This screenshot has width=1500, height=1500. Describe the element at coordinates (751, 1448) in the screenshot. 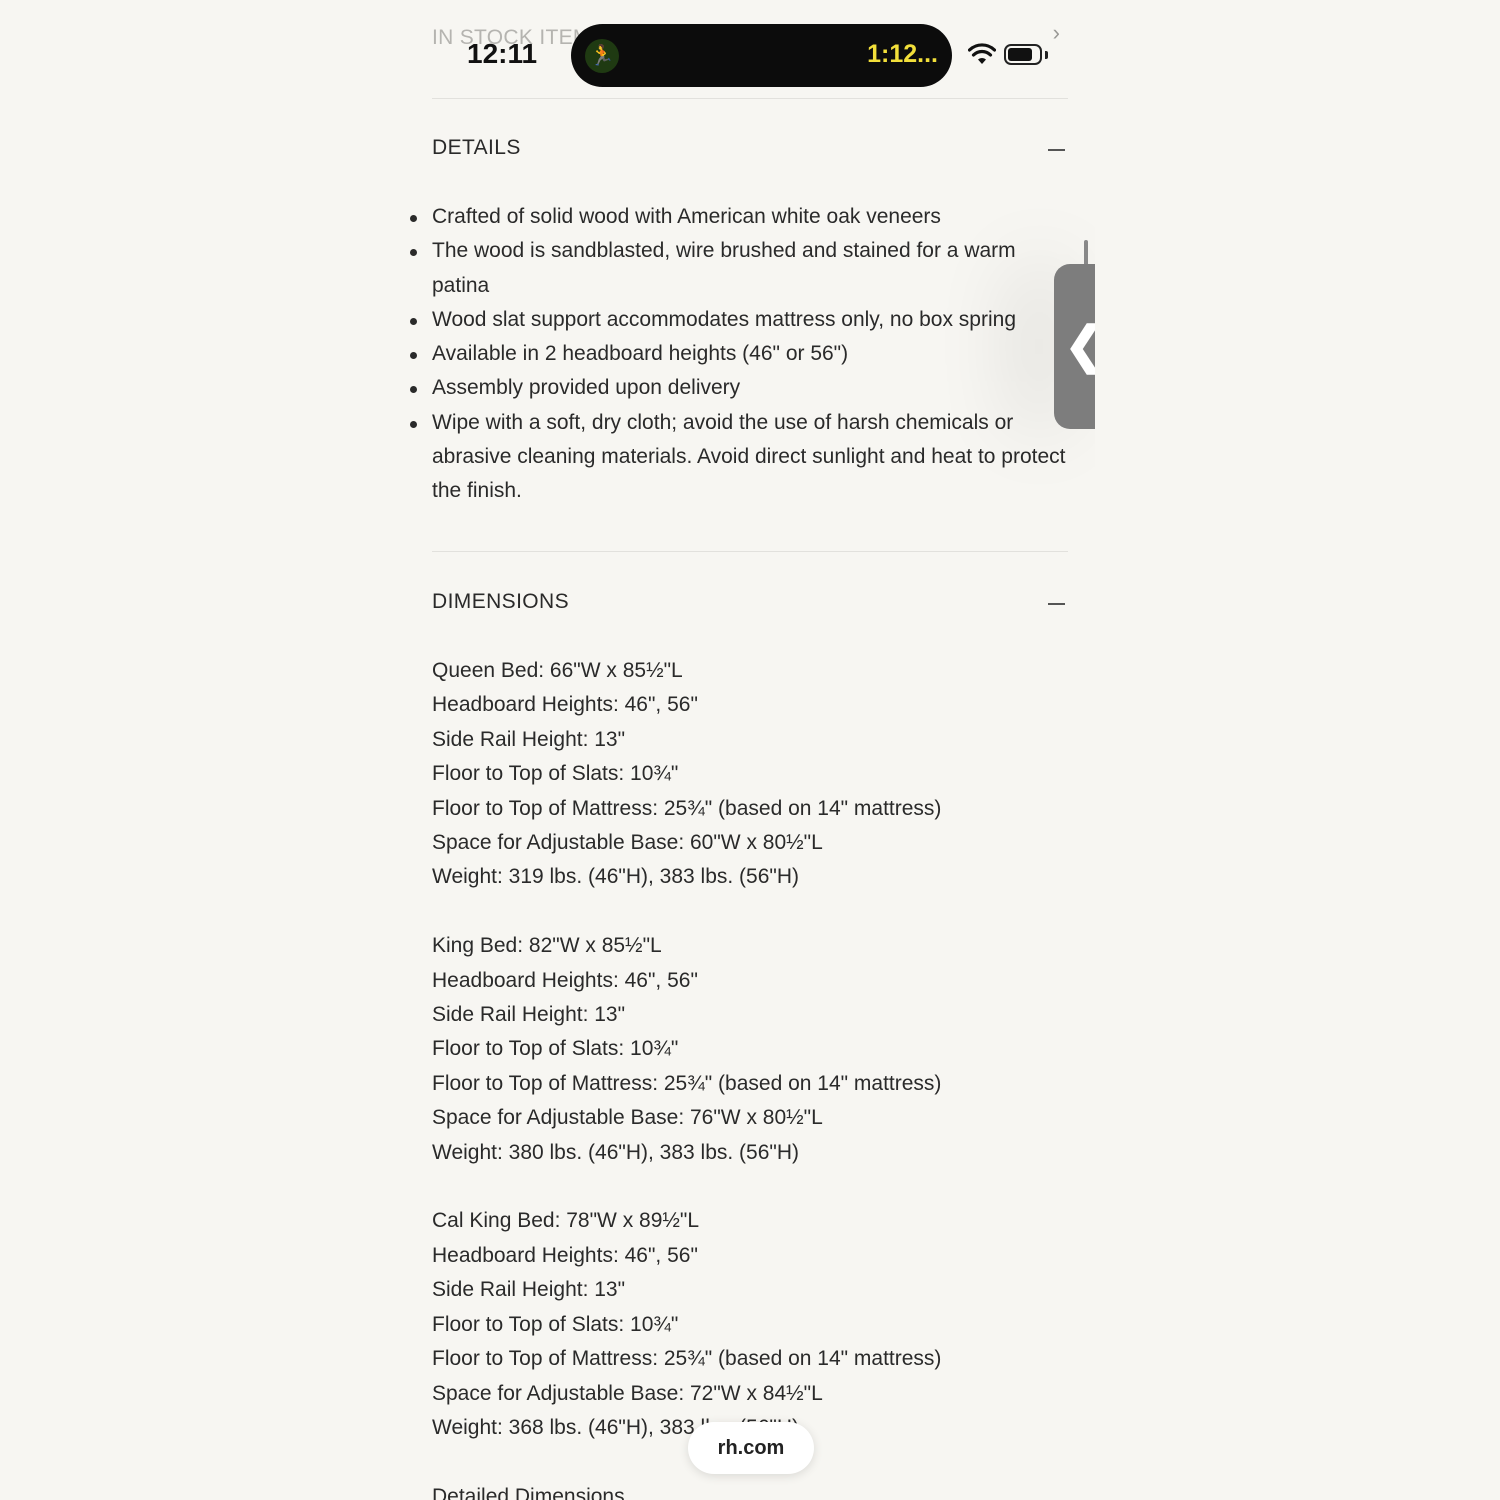

I see `url-bar: rh.com` at that location.